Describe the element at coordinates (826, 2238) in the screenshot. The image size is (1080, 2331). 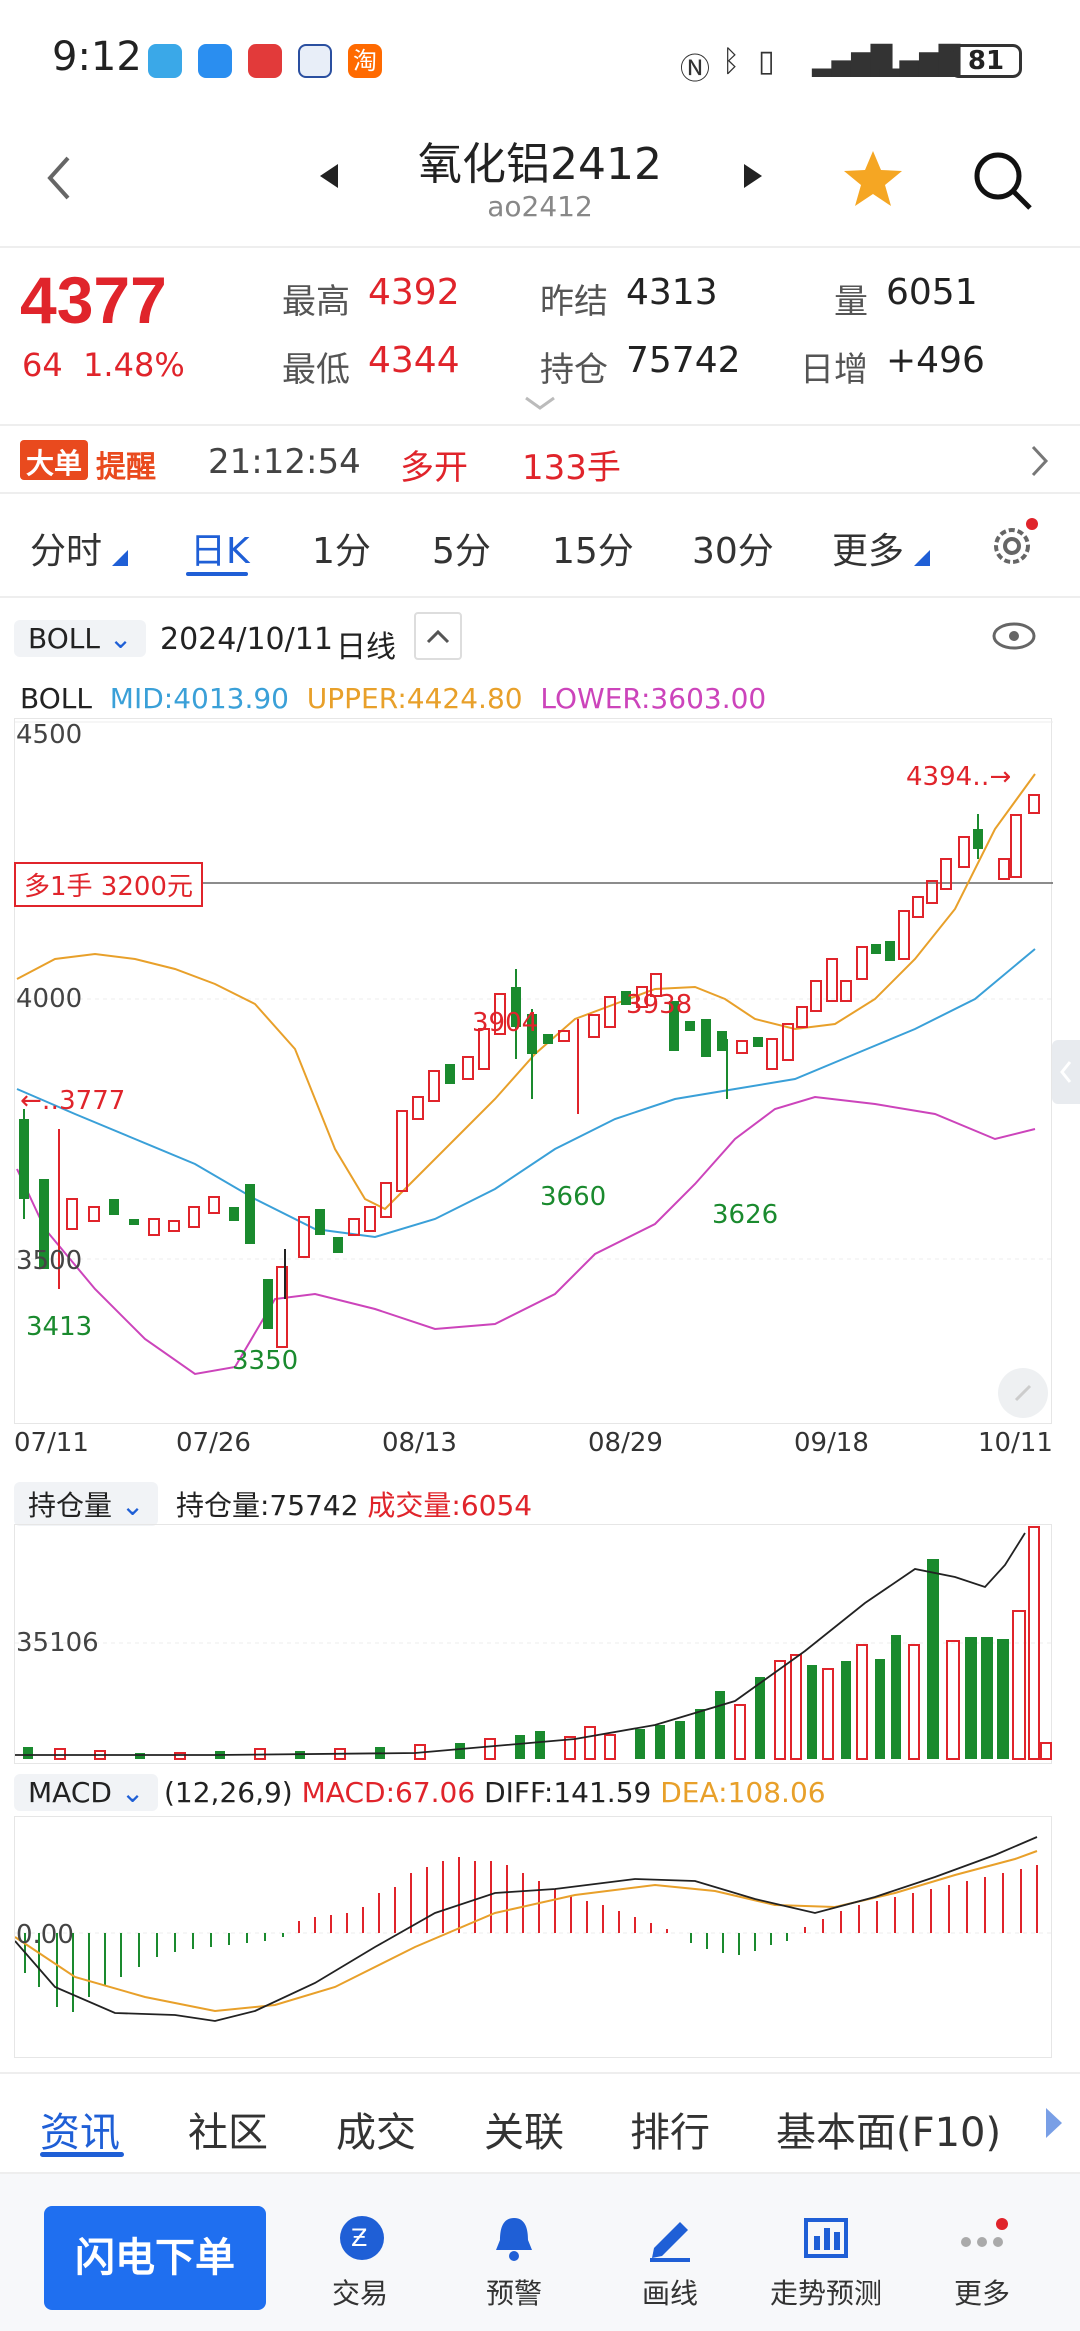
I see `chart-book-icon` at that location.